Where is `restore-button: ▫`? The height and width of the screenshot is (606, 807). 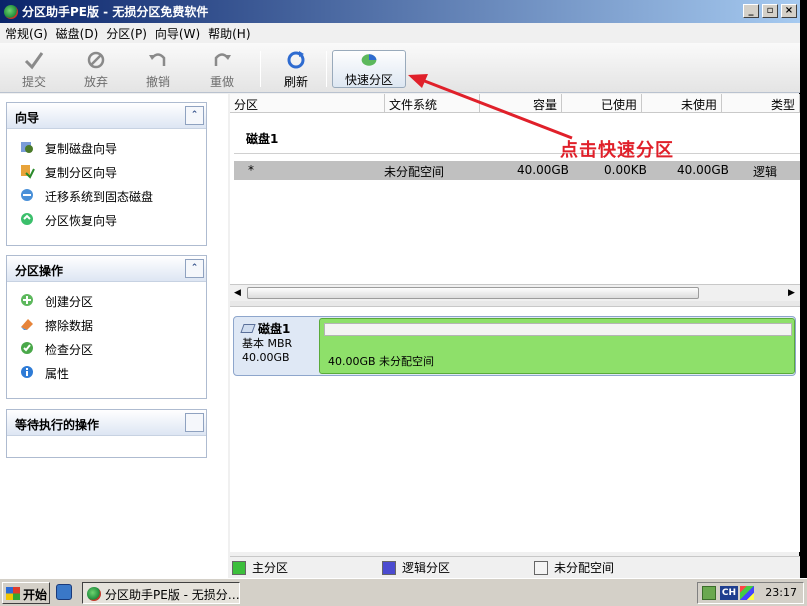 restore-button: ▫ is located at coordinates (770, 11).